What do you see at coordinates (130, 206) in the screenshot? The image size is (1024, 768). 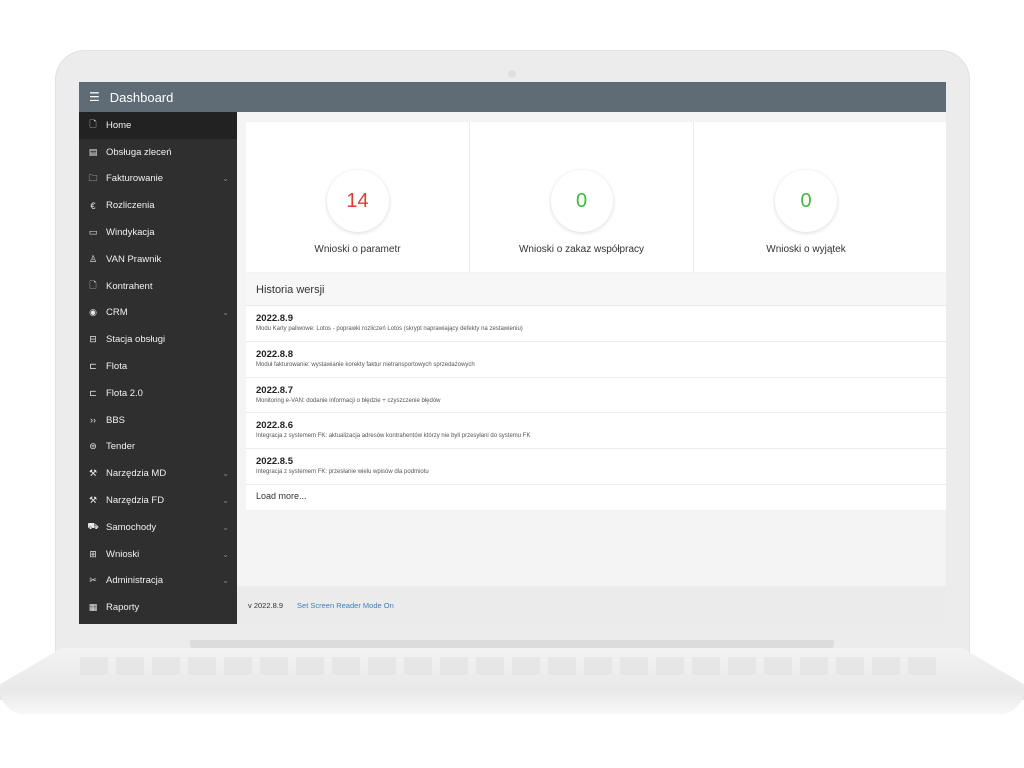 I see `sidebar-item-label: Rozliczenia` at bounding box center [130, 206].